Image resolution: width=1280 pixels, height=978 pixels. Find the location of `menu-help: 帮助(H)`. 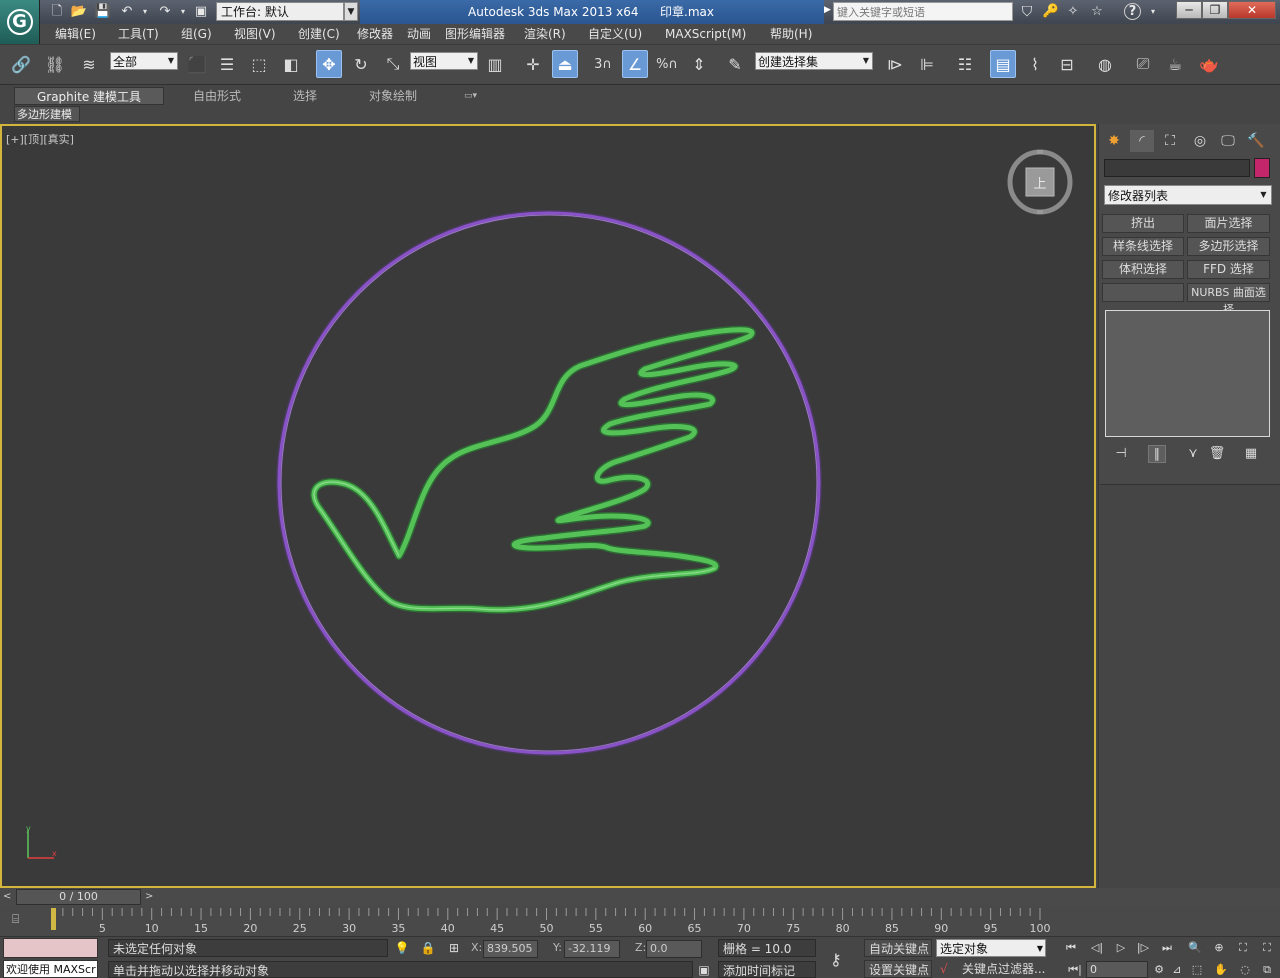

menu-help: 帮助(H) is located at coordinates (791, 34).